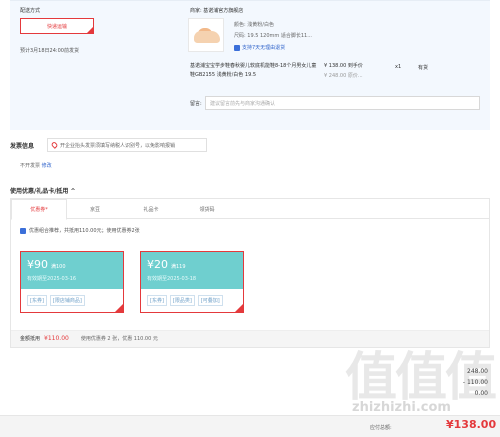 This screenshot has height=437, width=500. Describe the element at coordinates (54, 145) in the screenshot. I see `location-pin-icon` at that location.